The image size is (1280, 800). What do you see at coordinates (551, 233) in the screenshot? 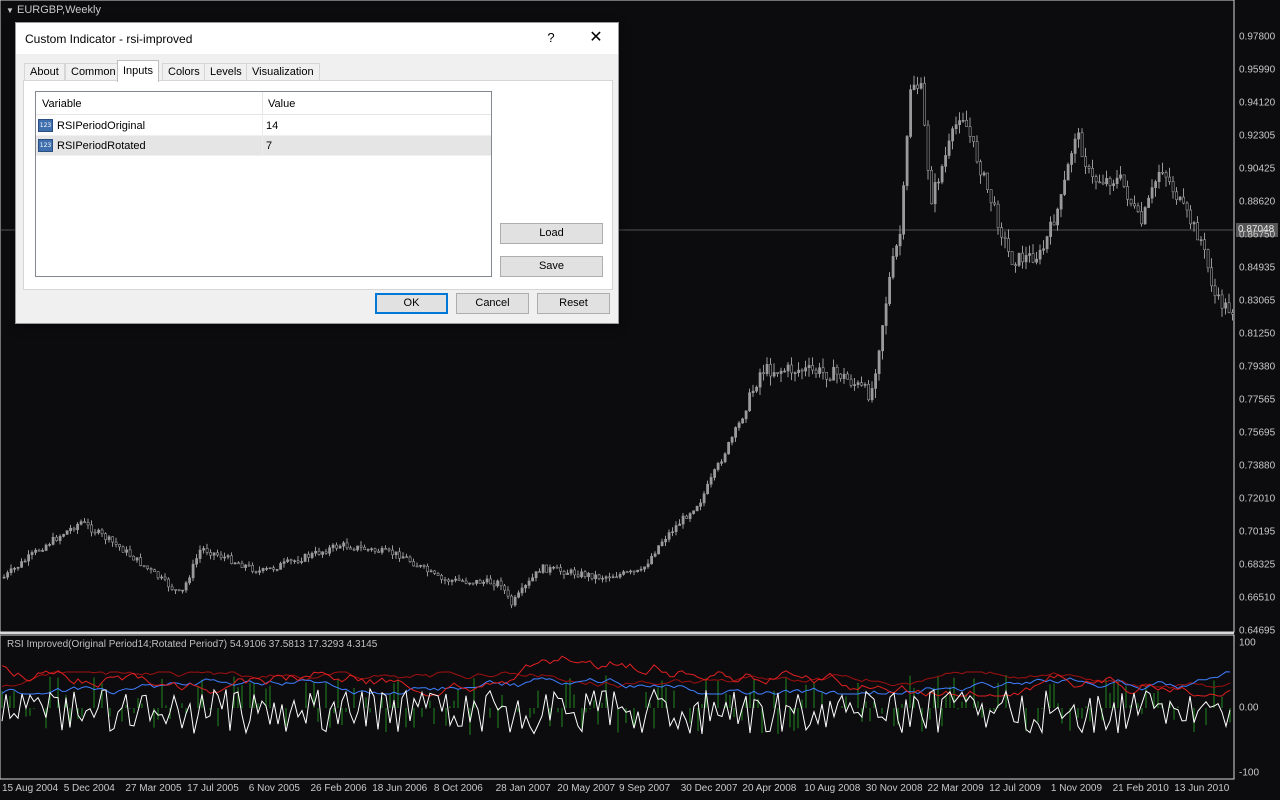
I see `load-button: Load` at bounding box center [551, 233].